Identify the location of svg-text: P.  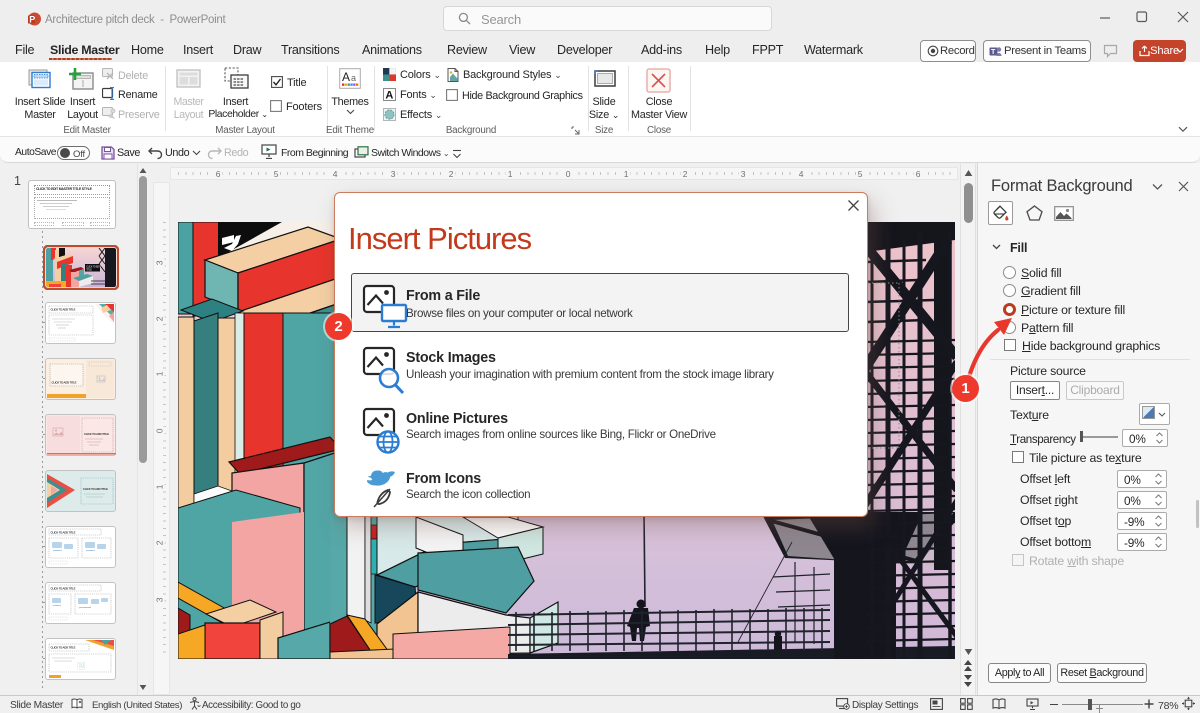
(32, 20).